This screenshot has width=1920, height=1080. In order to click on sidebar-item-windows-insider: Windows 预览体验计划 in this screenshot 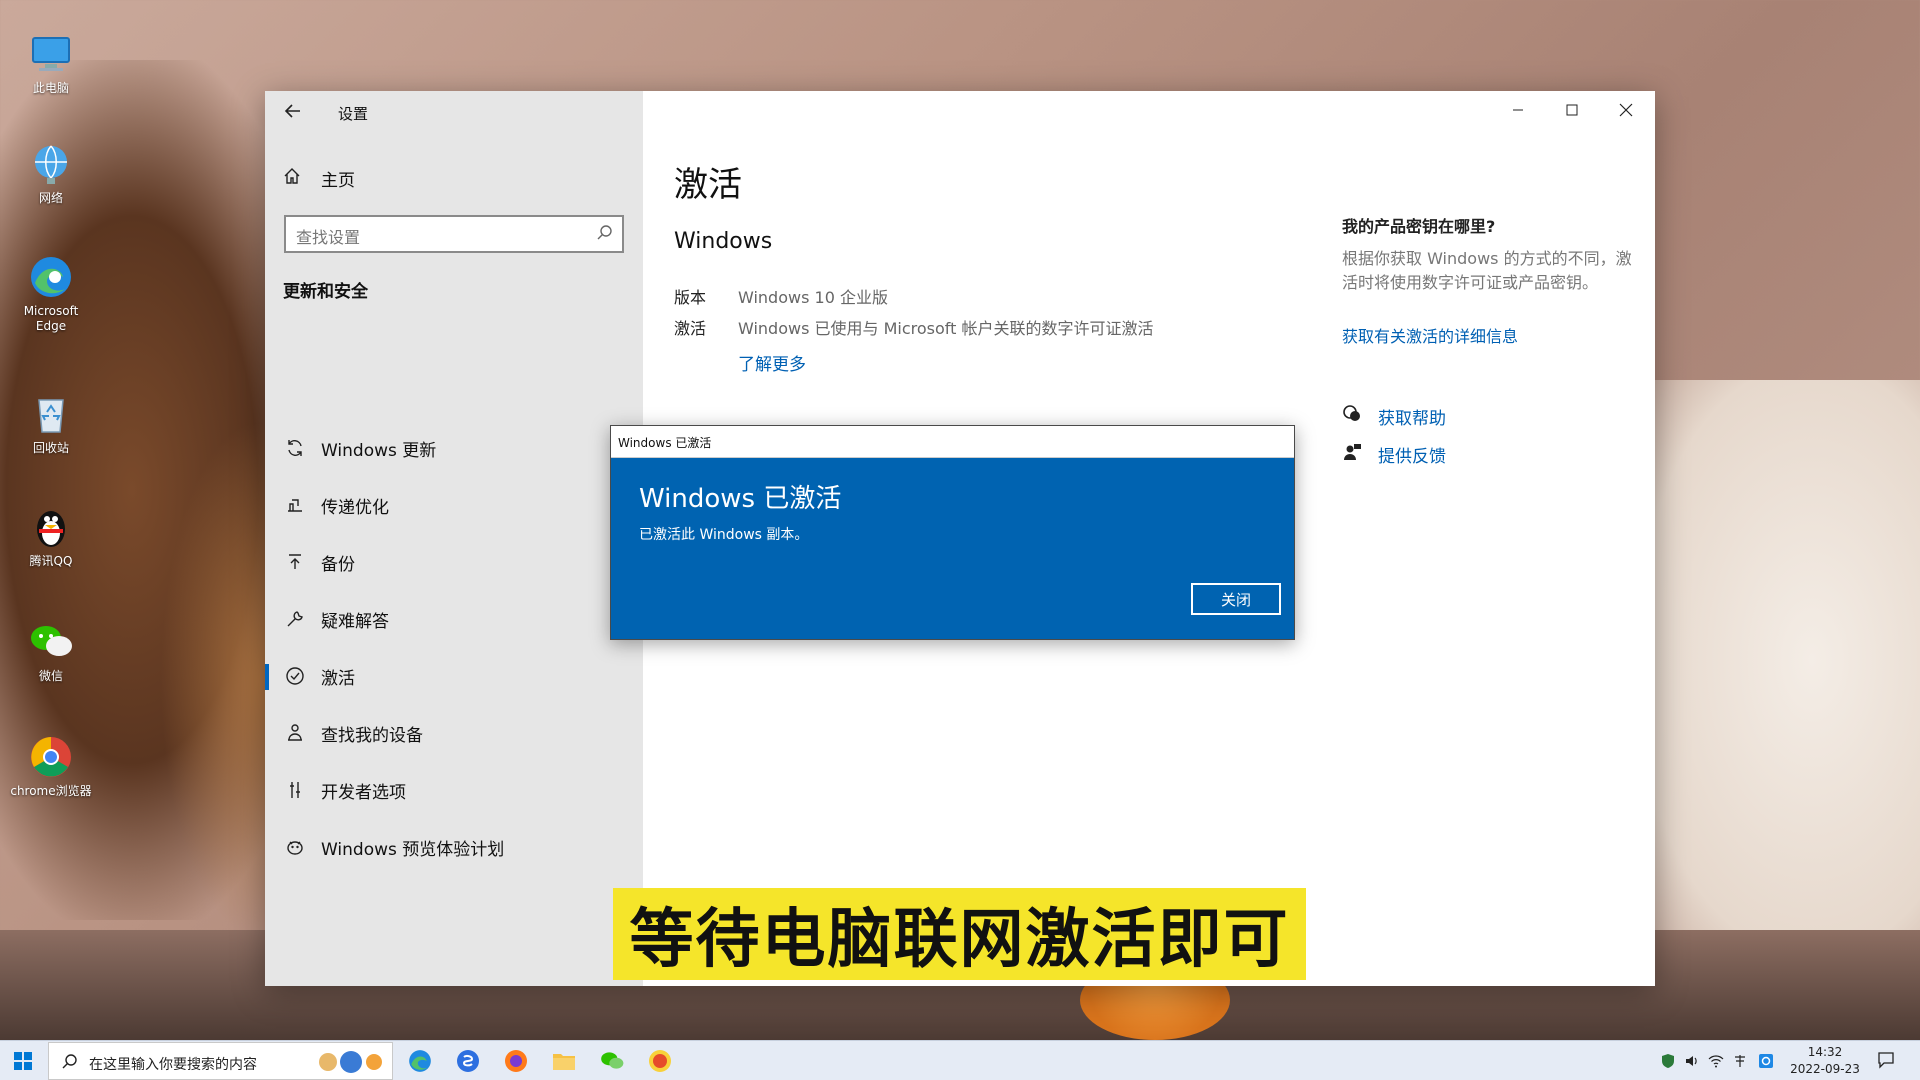, I will do `click(454, 847)`.